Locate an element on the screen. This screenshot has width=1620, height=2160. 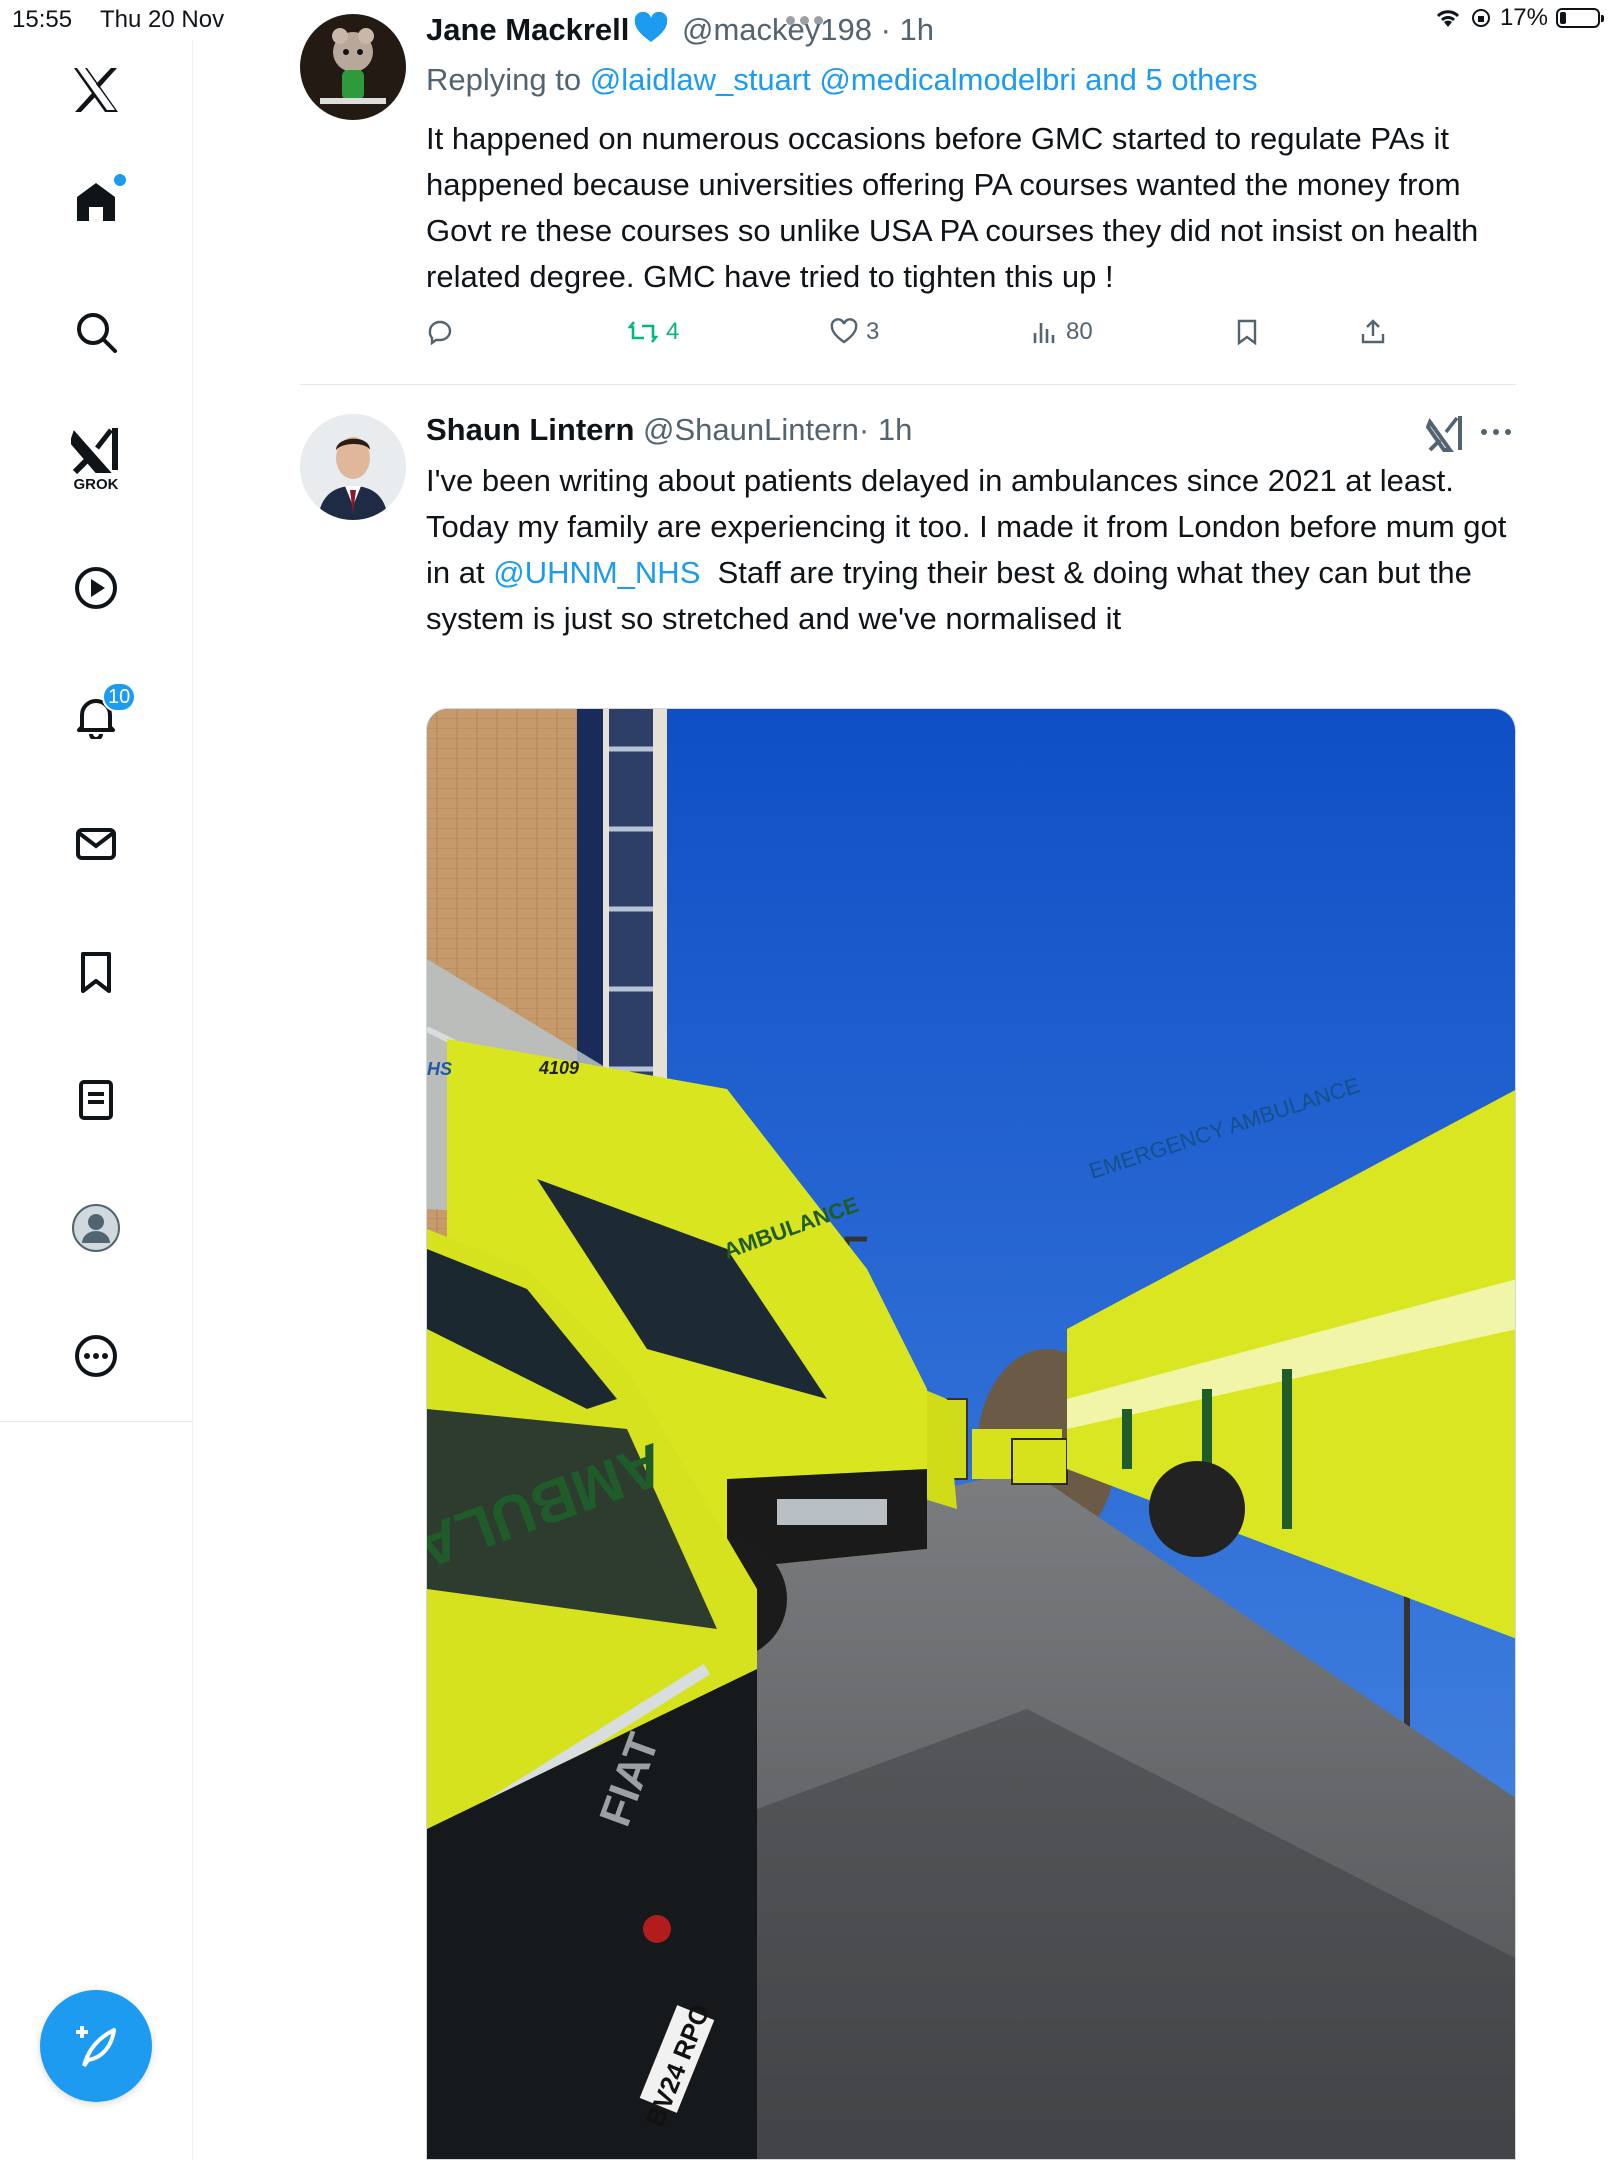
retweet-count: 4 is located at coordinates (673, 331).